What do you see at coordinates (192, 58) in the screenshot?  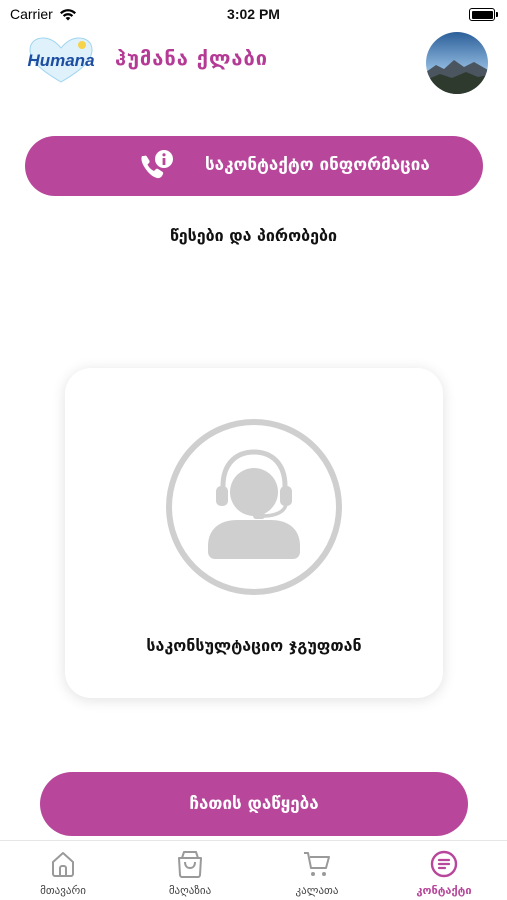 I see `page-title: ჰუმანა ქლაბი` at bounding box center [192, 58].